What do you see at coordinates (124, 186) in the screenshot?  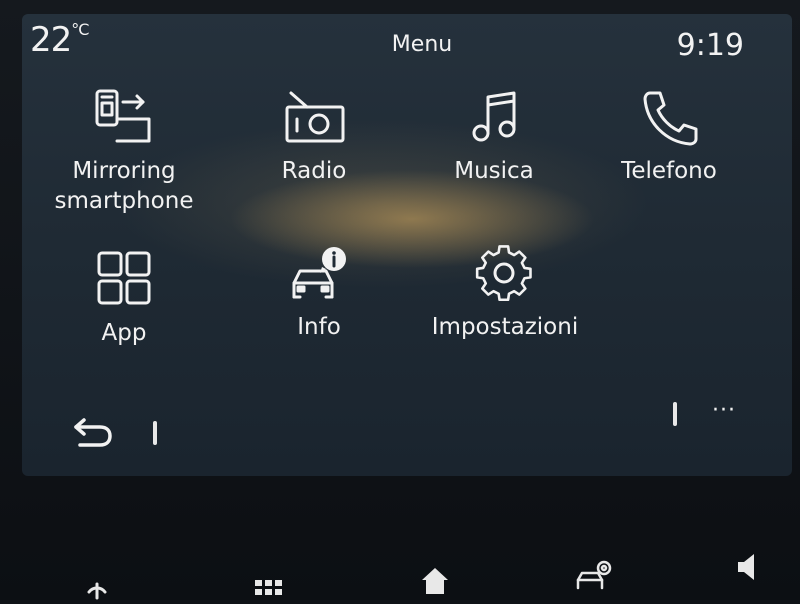 I see `menu-item-label: Mirroring smartphone` at bounding box center [124, 186].